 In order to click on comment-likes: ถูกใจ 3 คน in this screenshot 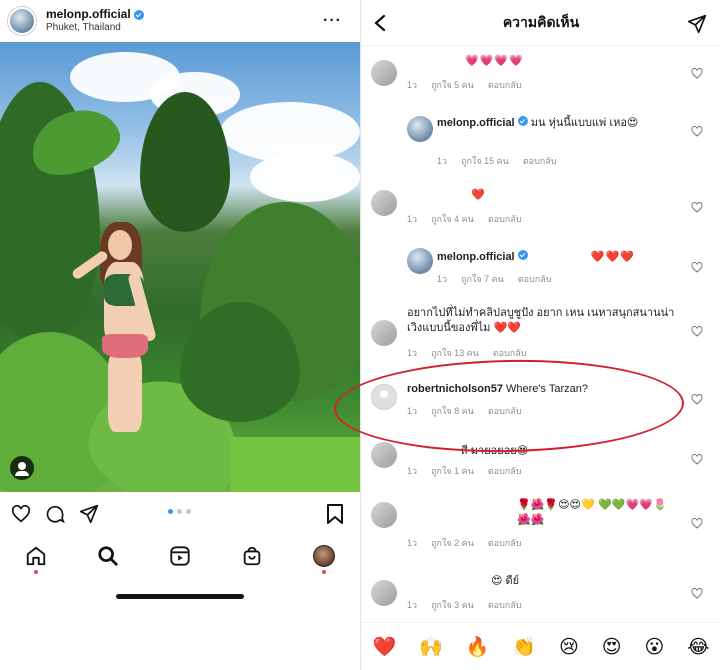, I will do `click(452, 605)`.